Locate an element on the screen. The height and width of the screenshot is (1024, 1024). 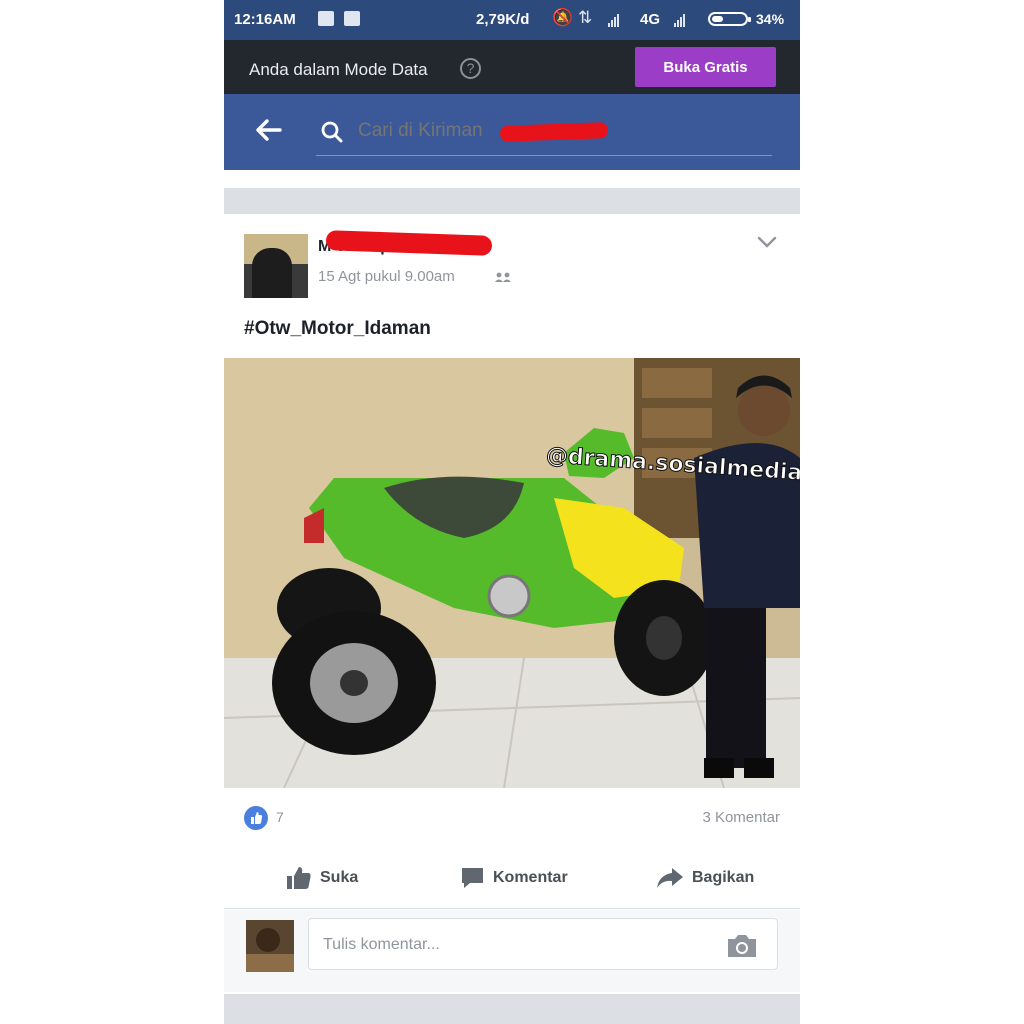
author-avatar is located at coordinates (276, 266).